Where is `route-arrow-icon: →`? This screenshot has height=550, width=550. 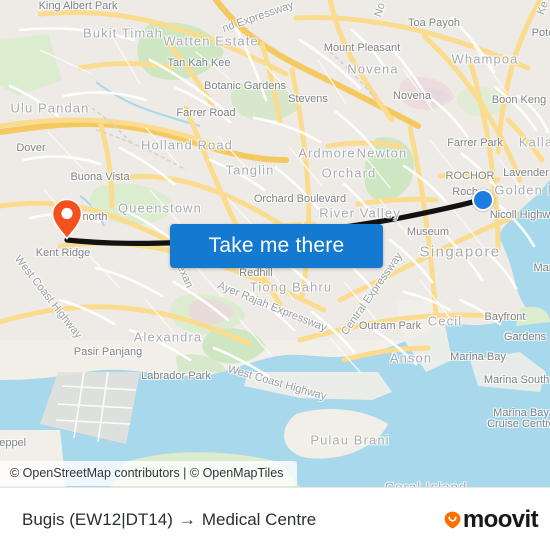
route-arrow-icon: → is located at coordinates (187, 519).